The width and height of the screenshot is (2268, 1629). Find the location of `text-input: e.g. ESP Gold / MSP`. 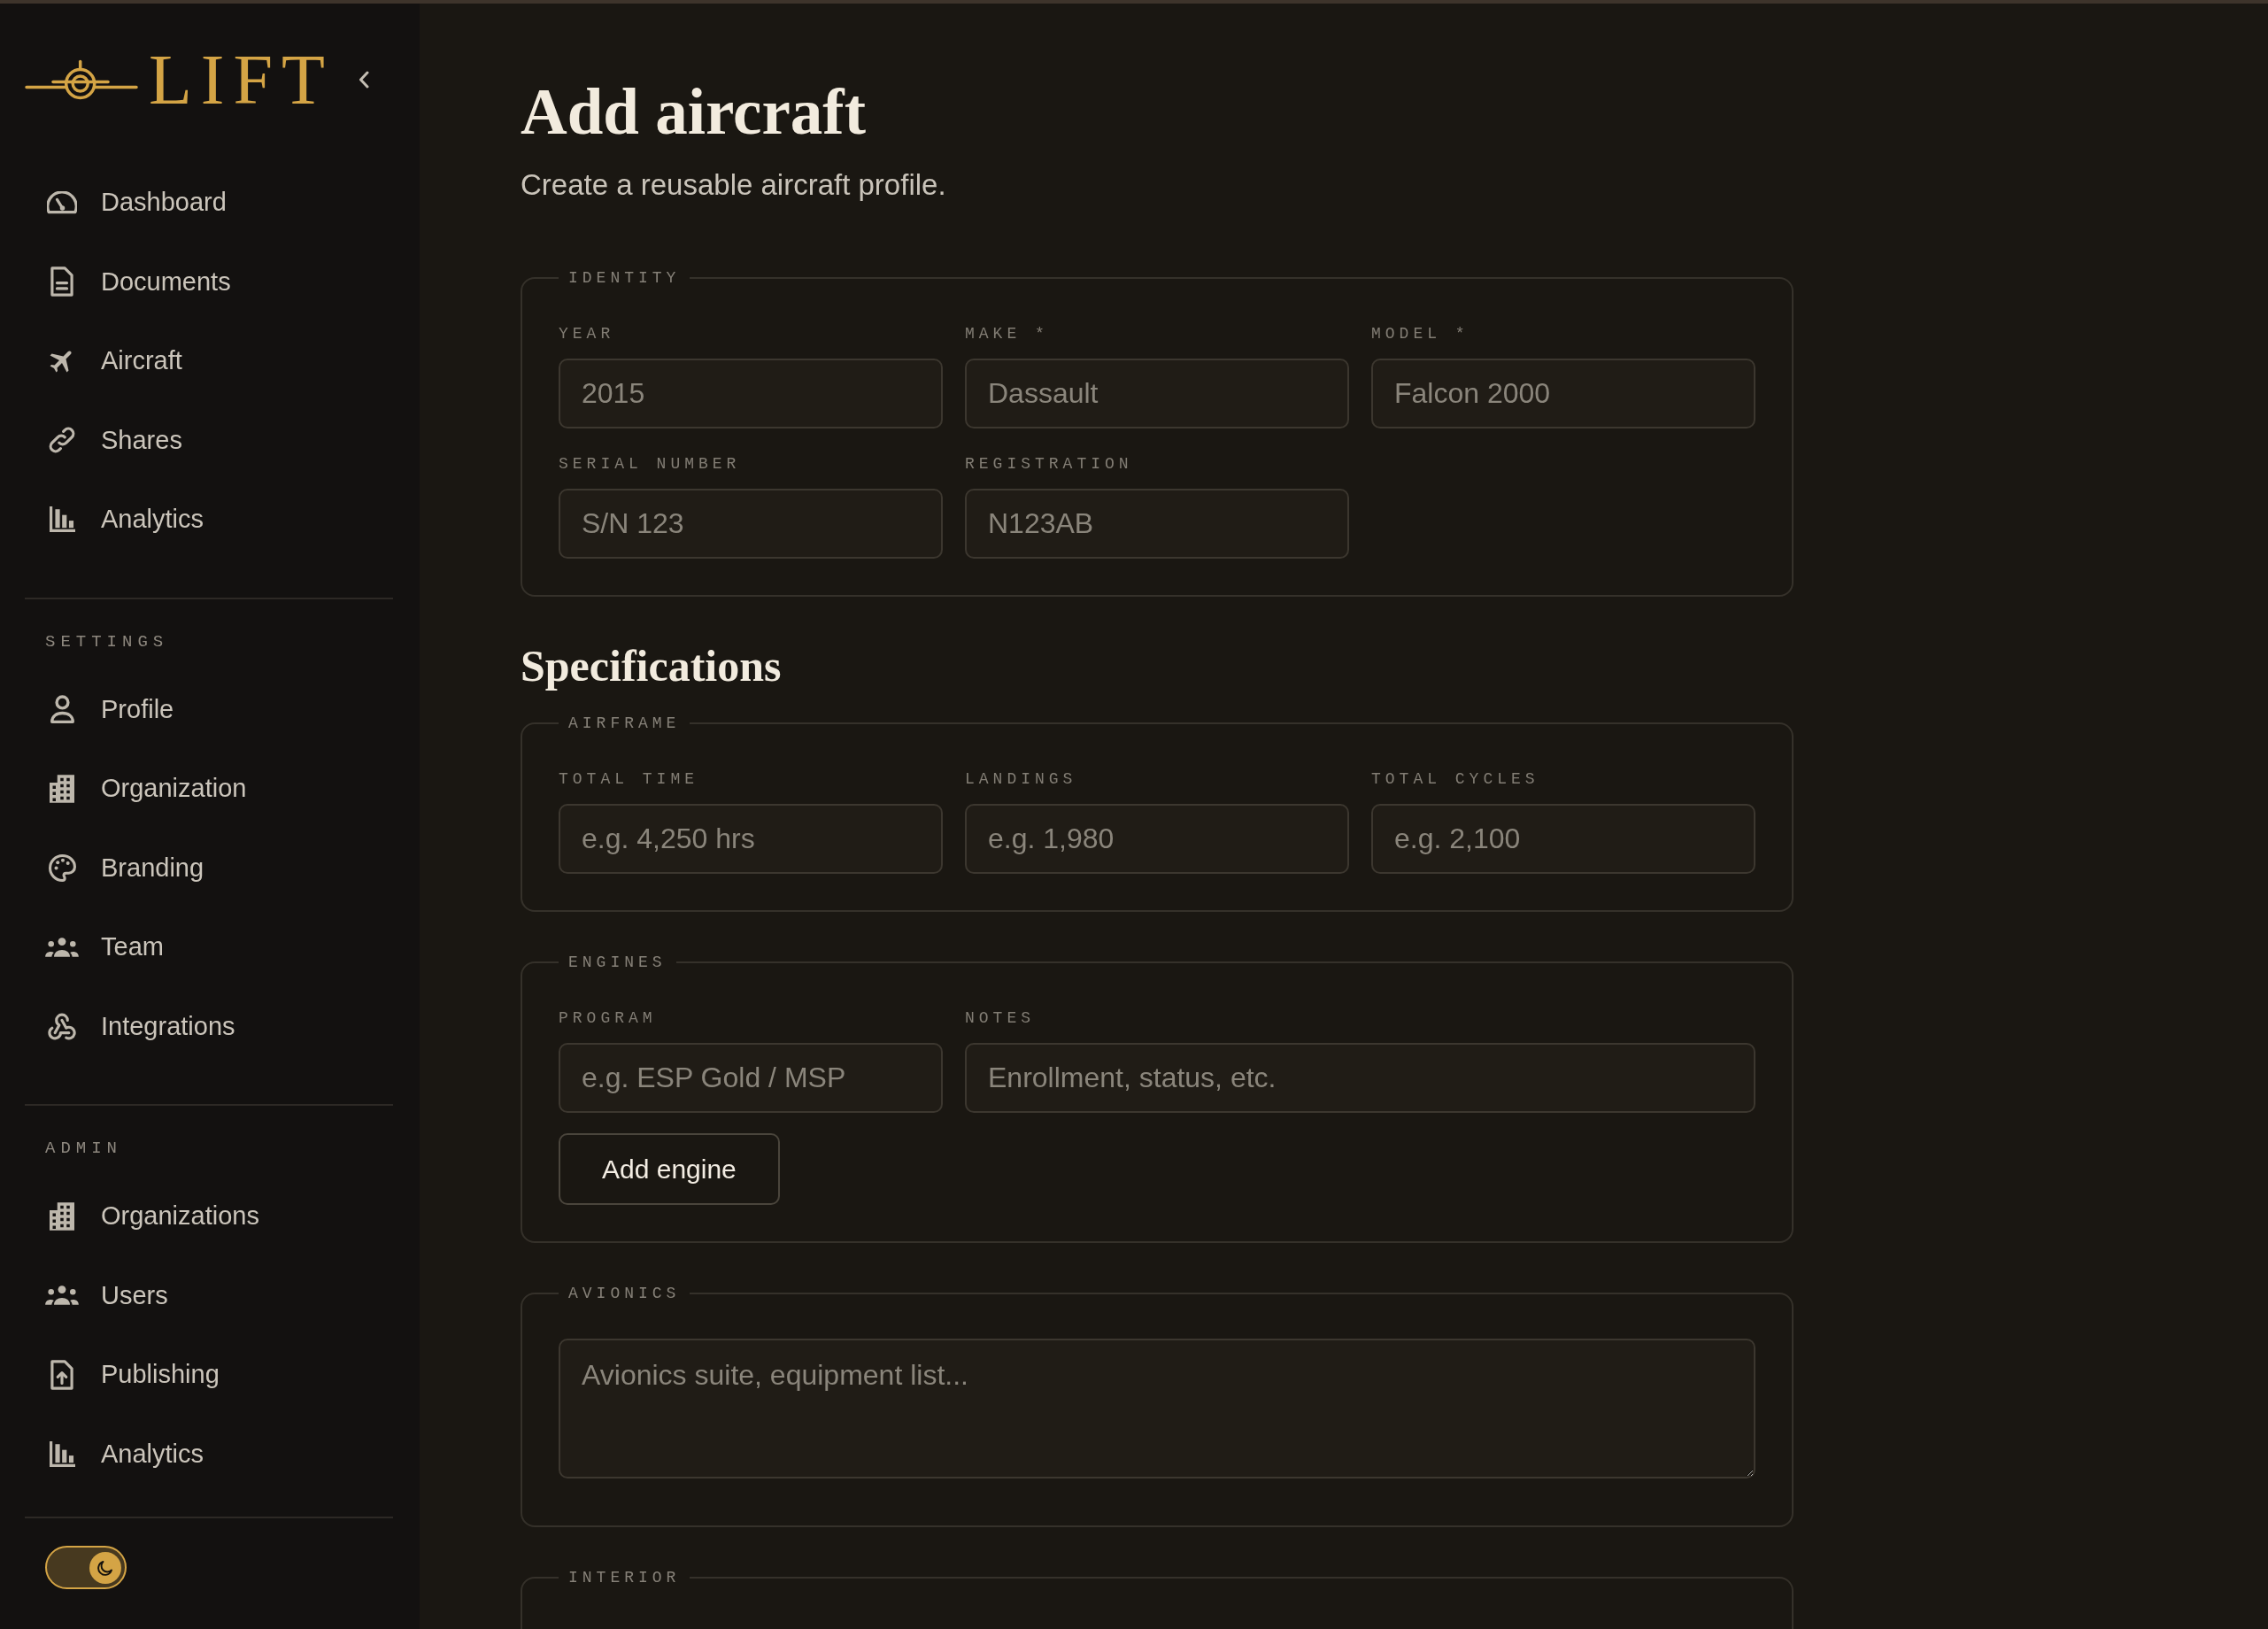

text-input: e.g. ESP Gold / MSP is located at coordinates (751, 1078).